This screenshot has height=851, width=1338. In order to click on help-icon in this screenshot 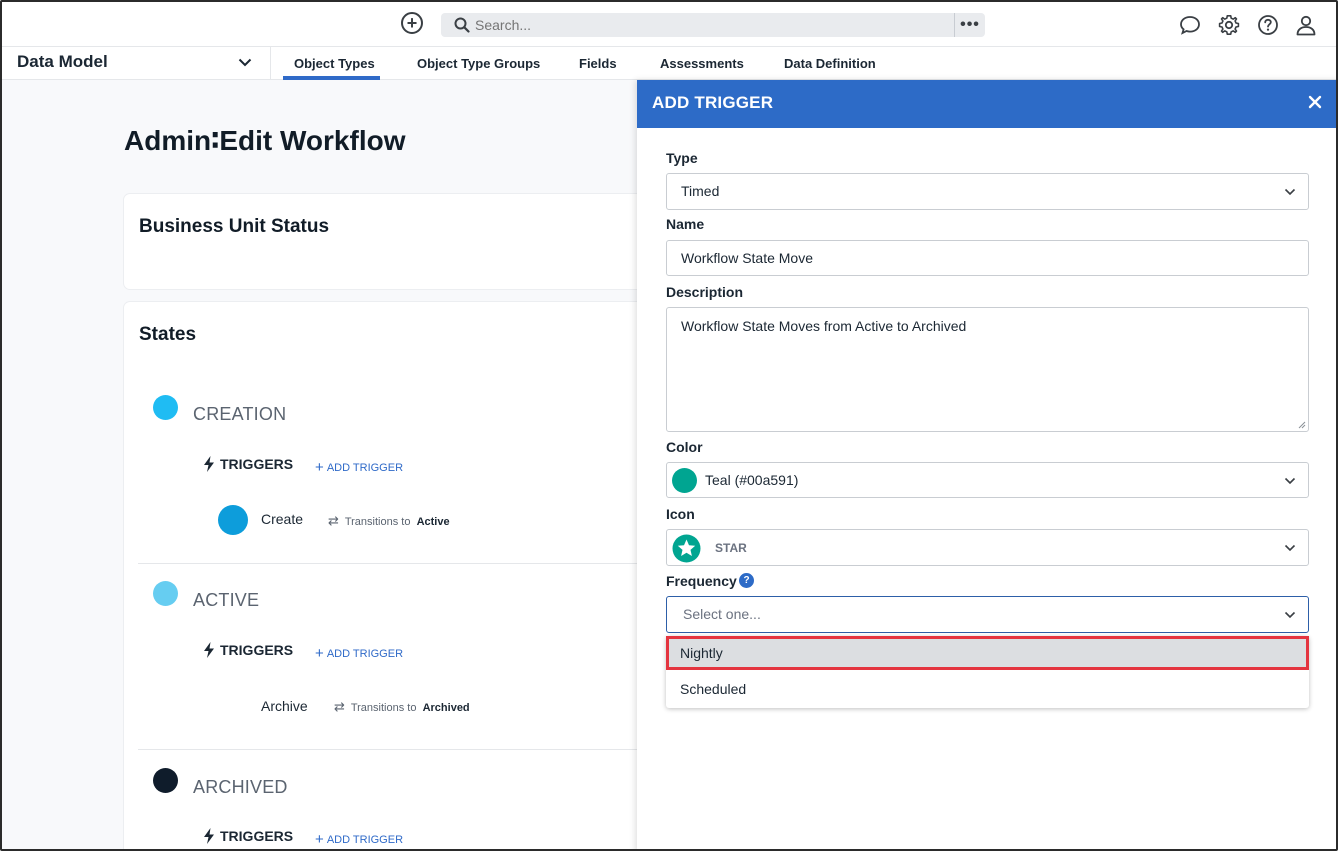, I will do `click(1268, 25)`.